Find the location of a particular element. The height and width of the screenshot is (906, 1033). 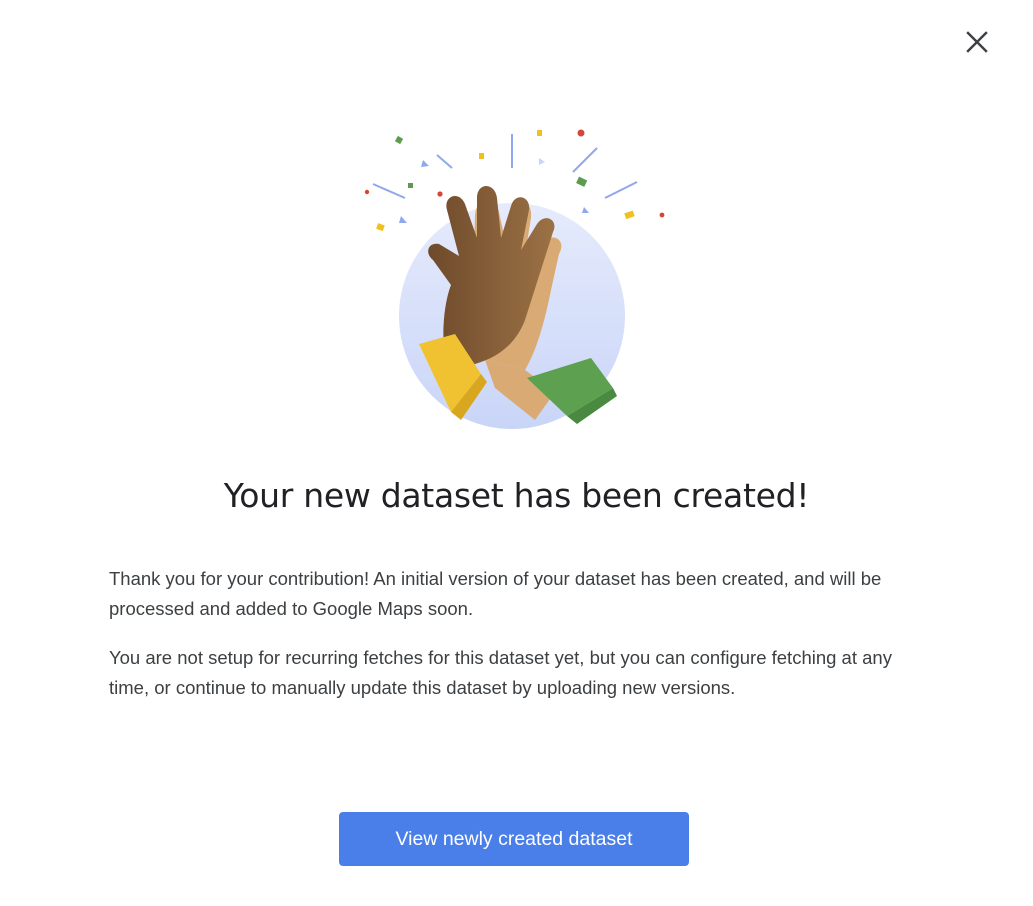

close-button is located at coordinates (977, 42).